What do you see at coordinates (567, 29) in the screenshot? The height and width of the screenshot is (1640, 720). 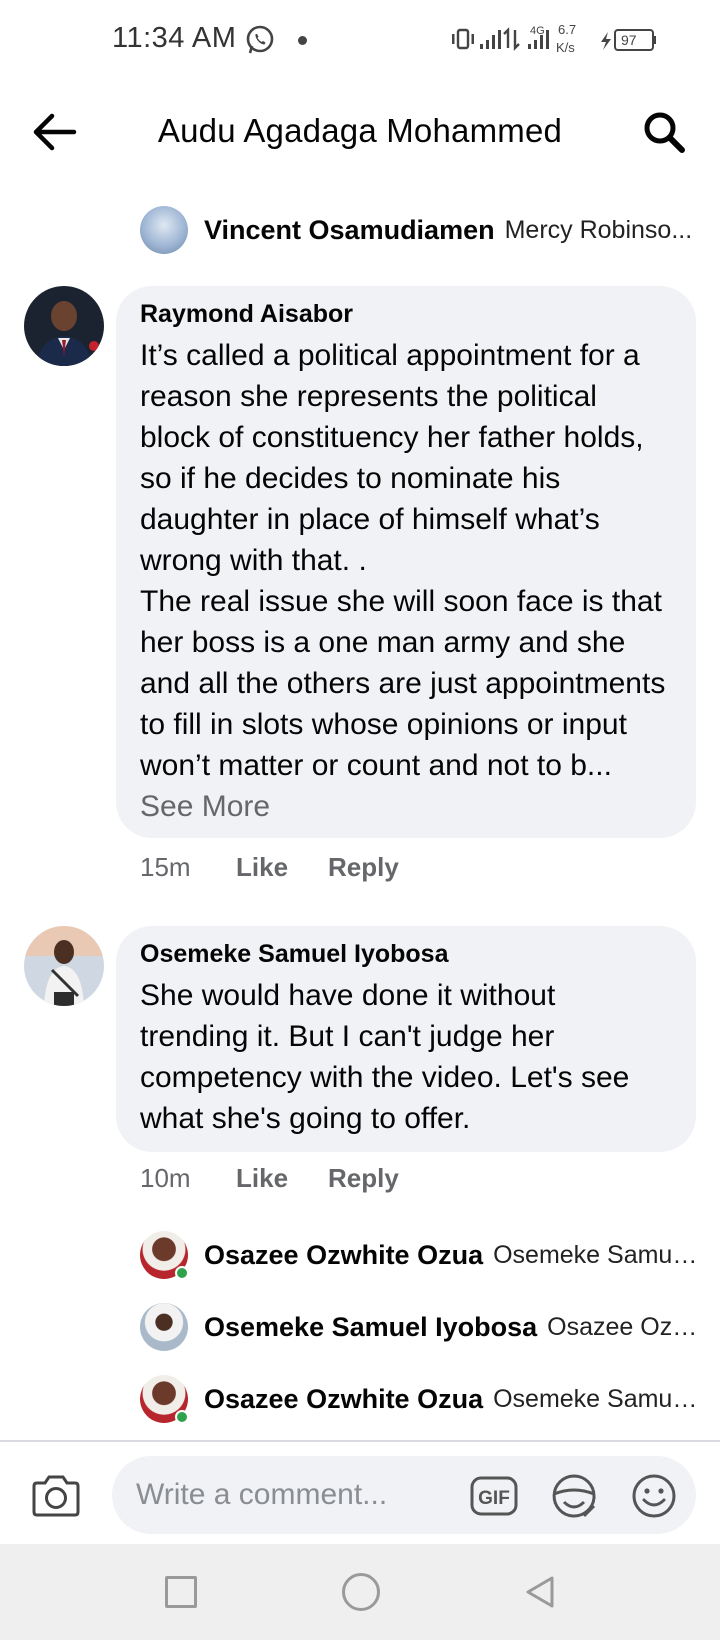 I see `net-speed-value: 6.7` at bounding box center [567, 29].